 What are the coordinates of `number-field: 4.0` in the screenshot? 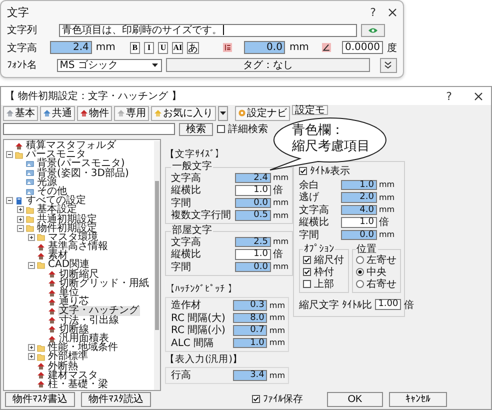 It's located at (359, 209).